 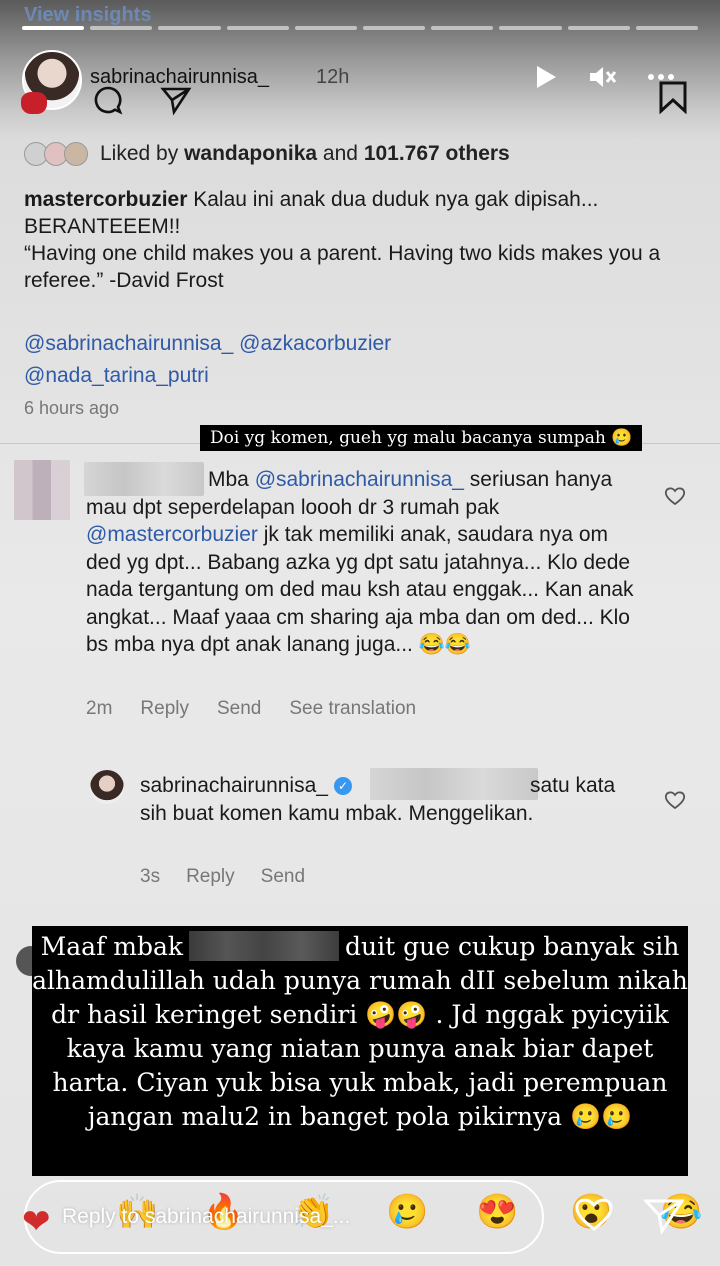 What do you see at coordinates (675, 803) in the screenshot?
I see `like-reply-heart-icon` at bounding box center [675, 803].